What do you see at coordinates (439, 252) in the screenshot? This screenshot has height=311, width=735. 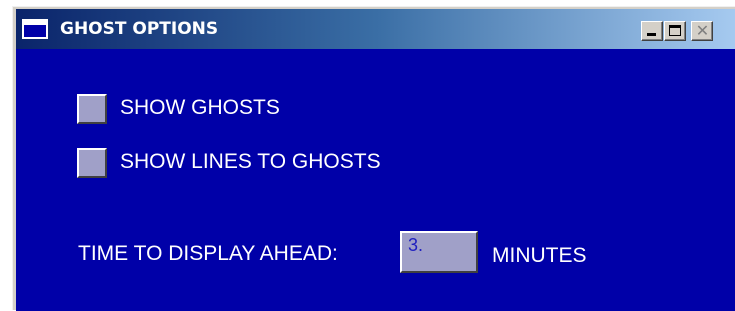 I see `time-ahead-input: 3.` at bounding box center [439, 252].